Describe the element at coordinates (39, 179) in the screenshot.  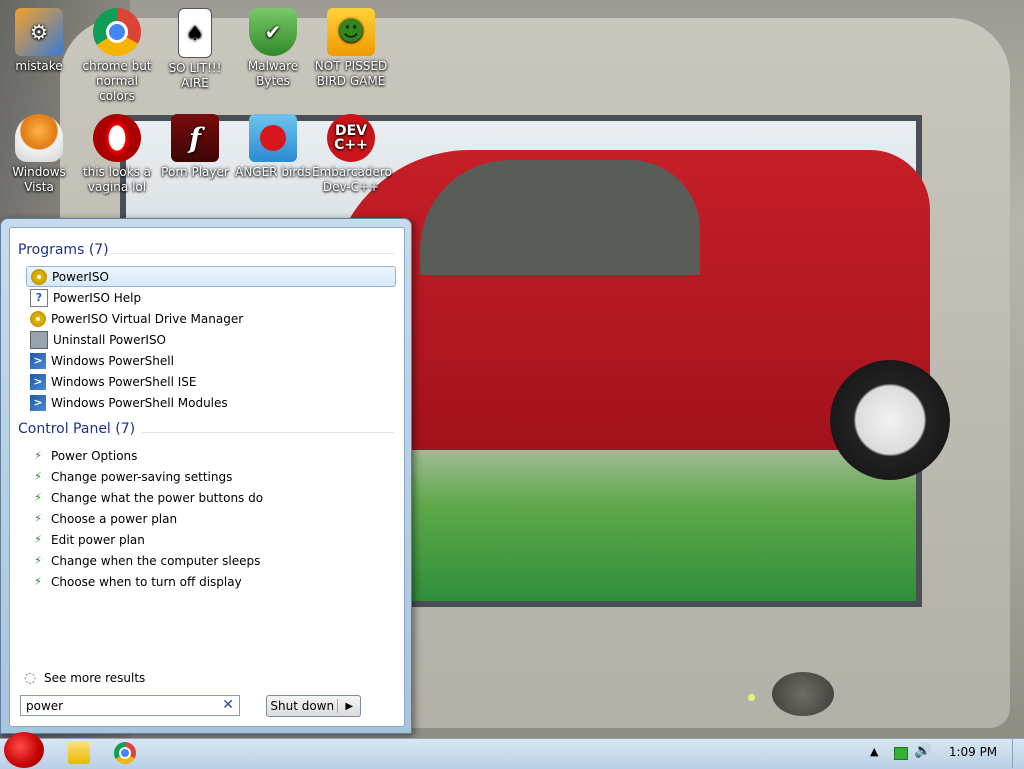
I see `desktop-icon-label: Windows Vista` at that location.